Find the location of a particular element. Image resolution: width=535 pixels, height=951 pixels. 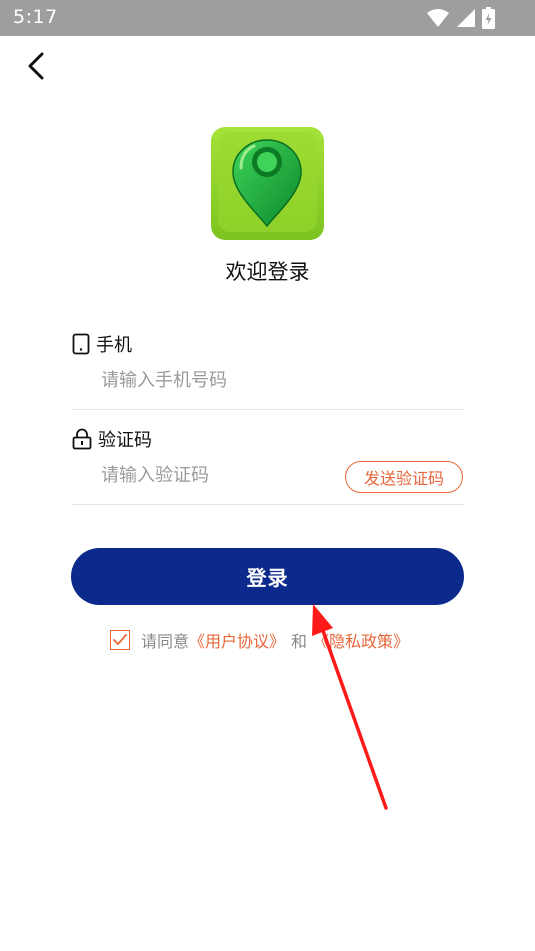

send-code-button: 发送验证码 is located at coordinates (404, 477).